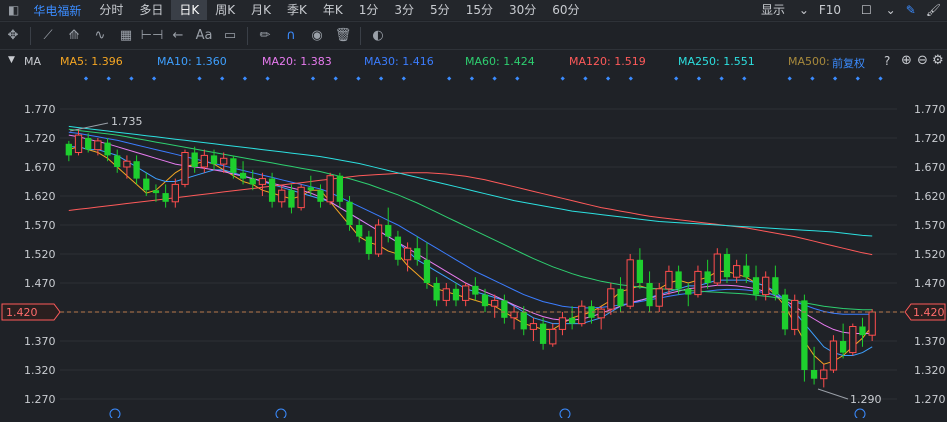 The height and width of the screenshot is (422, 947). I want to click on tab-12: 60分, so click(565, 10).